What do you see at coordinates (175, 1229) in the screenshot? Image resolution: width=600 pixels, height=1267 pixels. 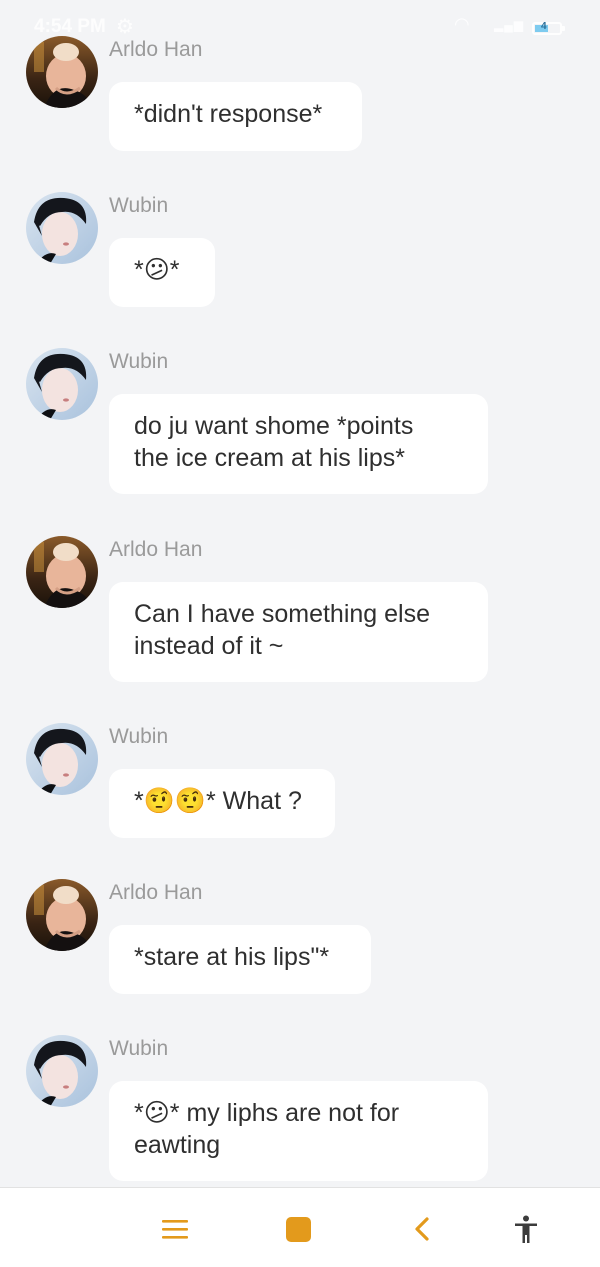 I see `menu-icon` at bounding box center [175, 1229].